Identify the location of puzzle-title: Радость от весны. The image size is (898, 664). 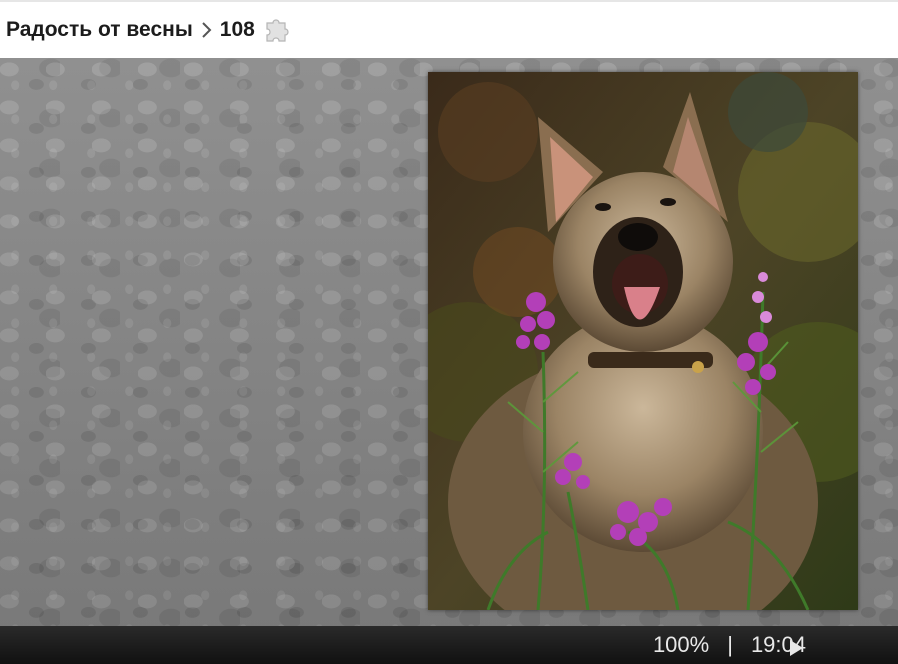
(99, 29).